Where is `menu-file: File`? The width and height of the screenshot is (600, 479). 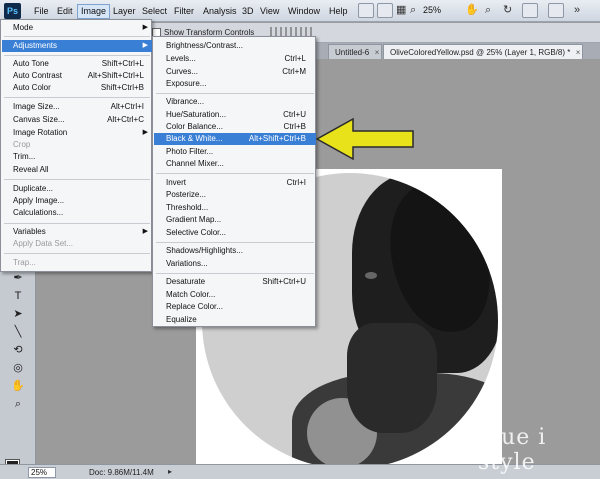
menu-file: File is located at coordinates (41, 11).